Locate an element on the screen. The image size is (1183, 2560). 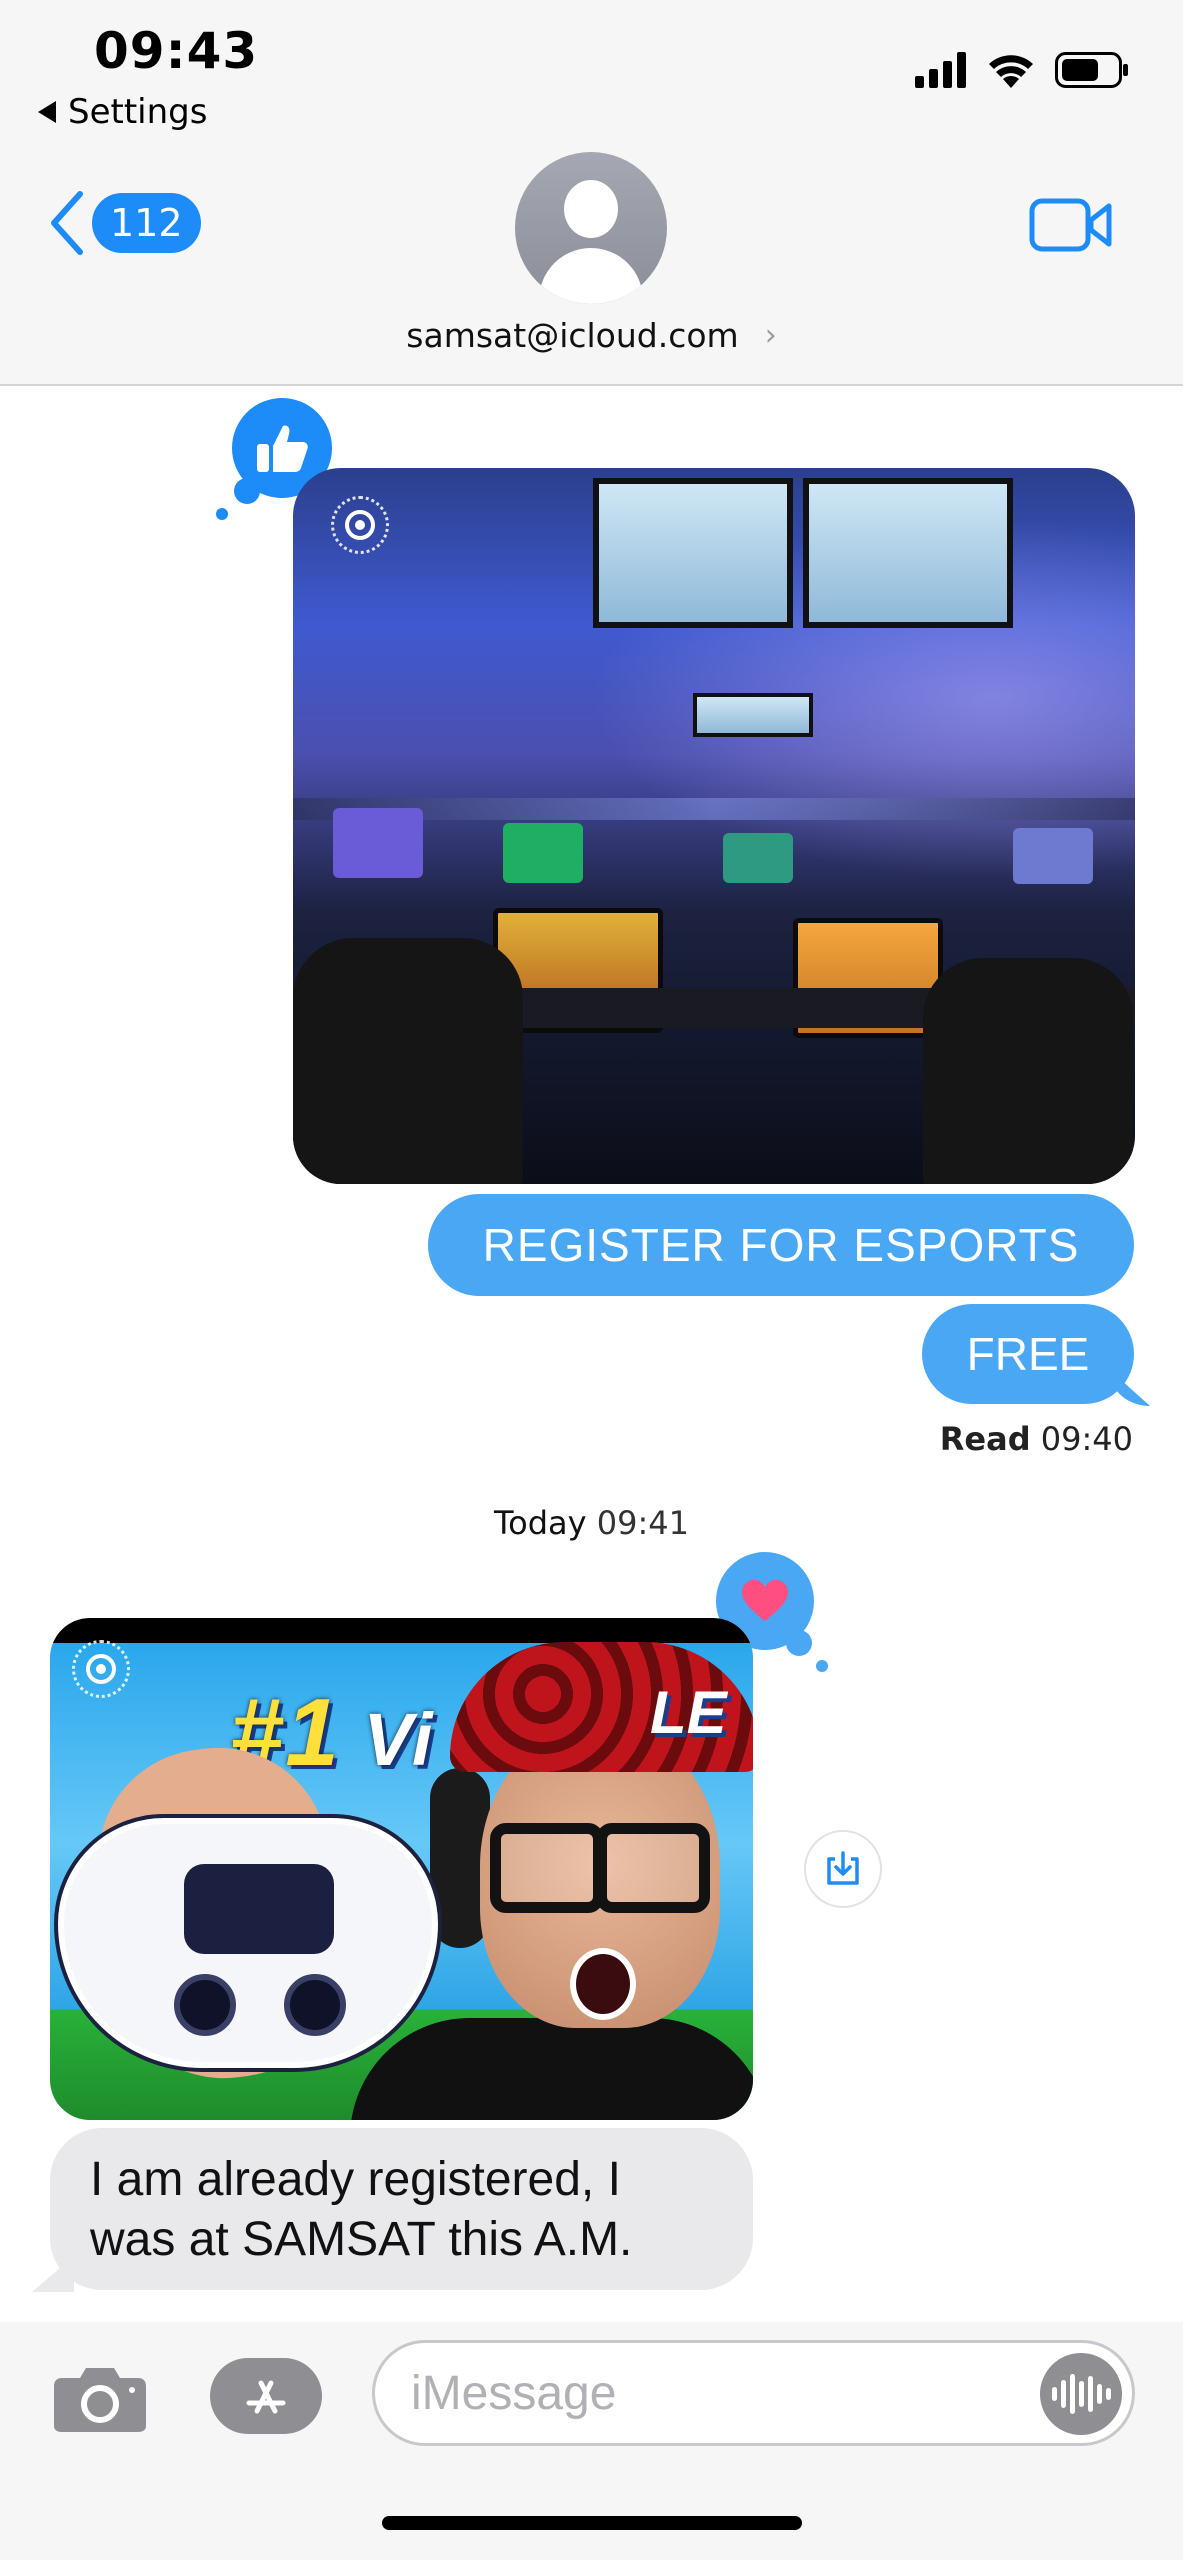
back-to-conversations-button: 112 is located at coordinates (124, 223).